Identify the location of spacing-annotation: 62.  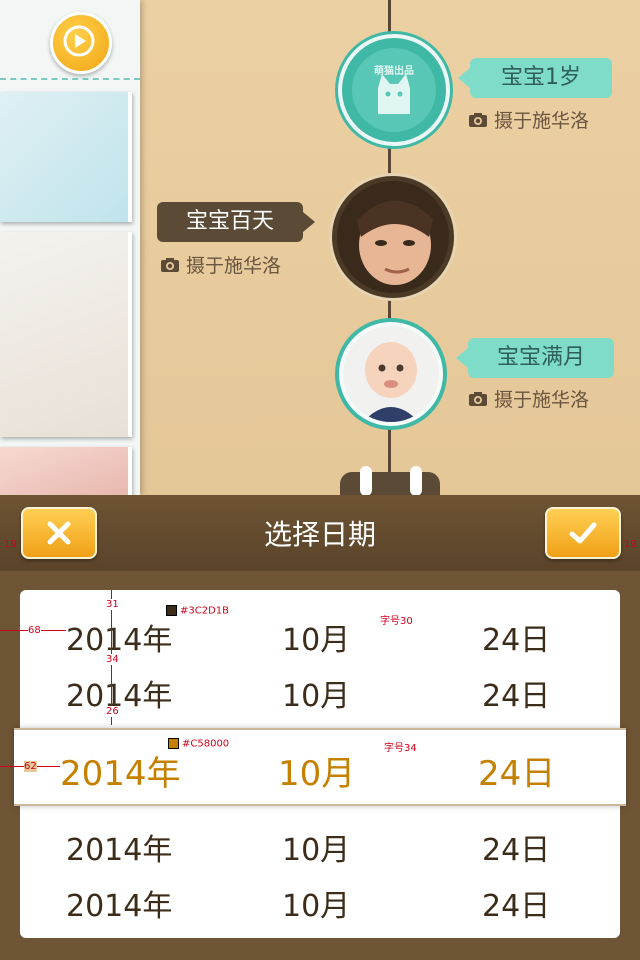
(30, 766).